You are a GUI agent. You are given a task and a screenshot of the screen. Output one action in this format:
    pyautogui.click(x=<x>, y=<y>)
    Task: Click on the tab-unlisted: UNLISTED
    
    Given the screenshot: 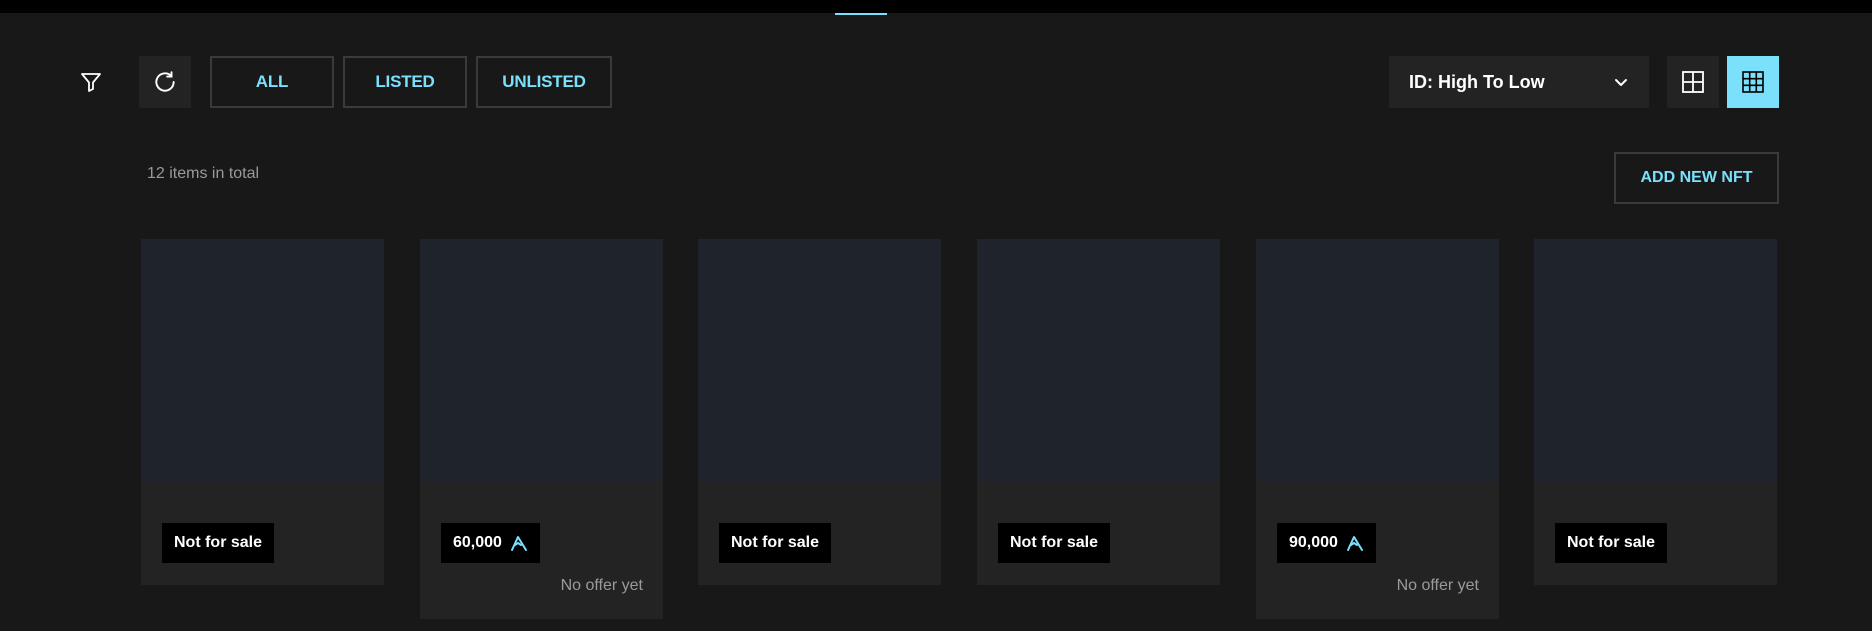 What is the action you would take?
    pyautogui.click(x=544, y=82)
    